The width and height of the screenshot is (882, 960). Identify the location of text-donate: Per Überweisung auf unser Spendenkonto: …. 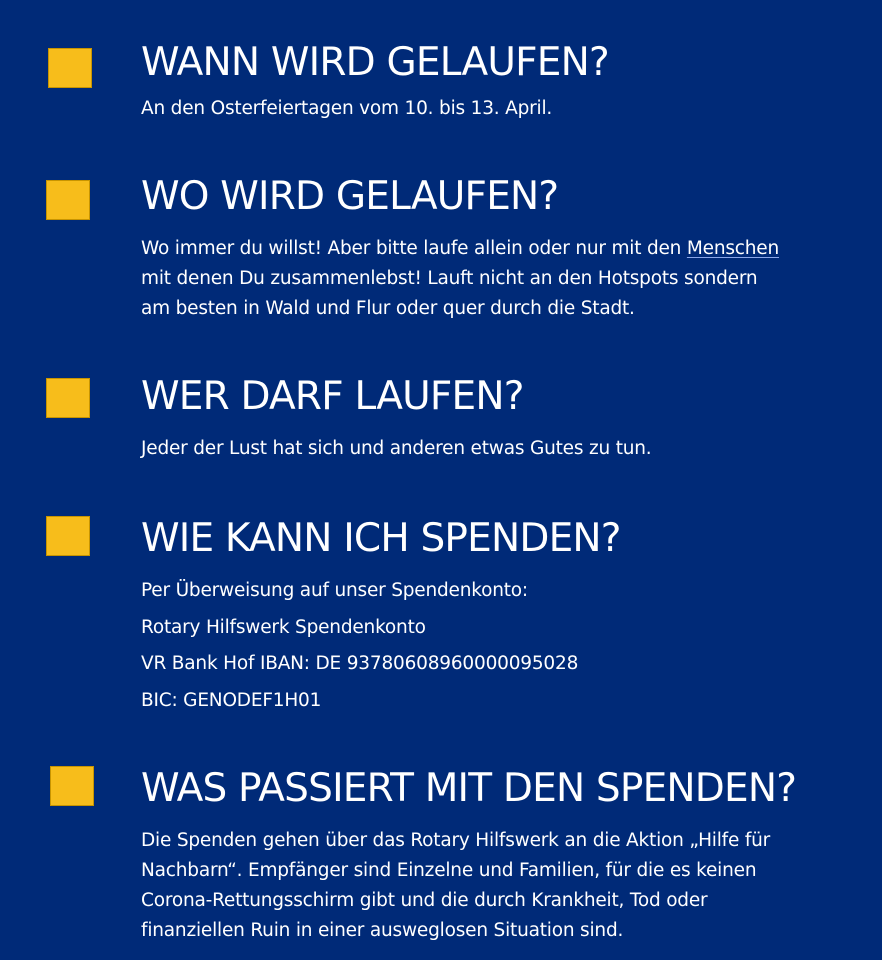
(359, 646).